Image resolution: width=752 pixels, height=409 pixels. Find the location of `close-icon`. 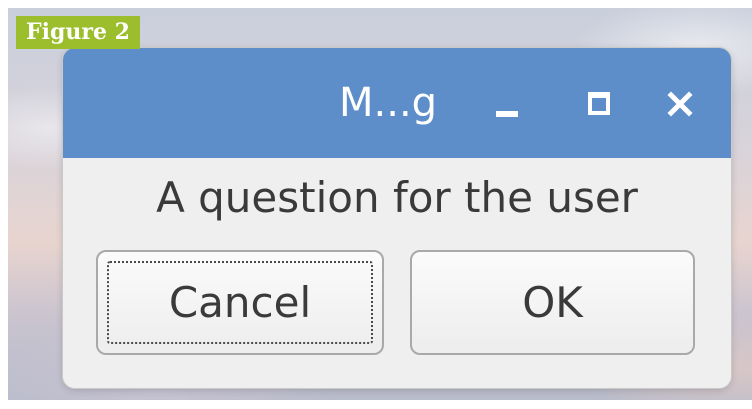

close-icon is located at coordinates (680, 104).